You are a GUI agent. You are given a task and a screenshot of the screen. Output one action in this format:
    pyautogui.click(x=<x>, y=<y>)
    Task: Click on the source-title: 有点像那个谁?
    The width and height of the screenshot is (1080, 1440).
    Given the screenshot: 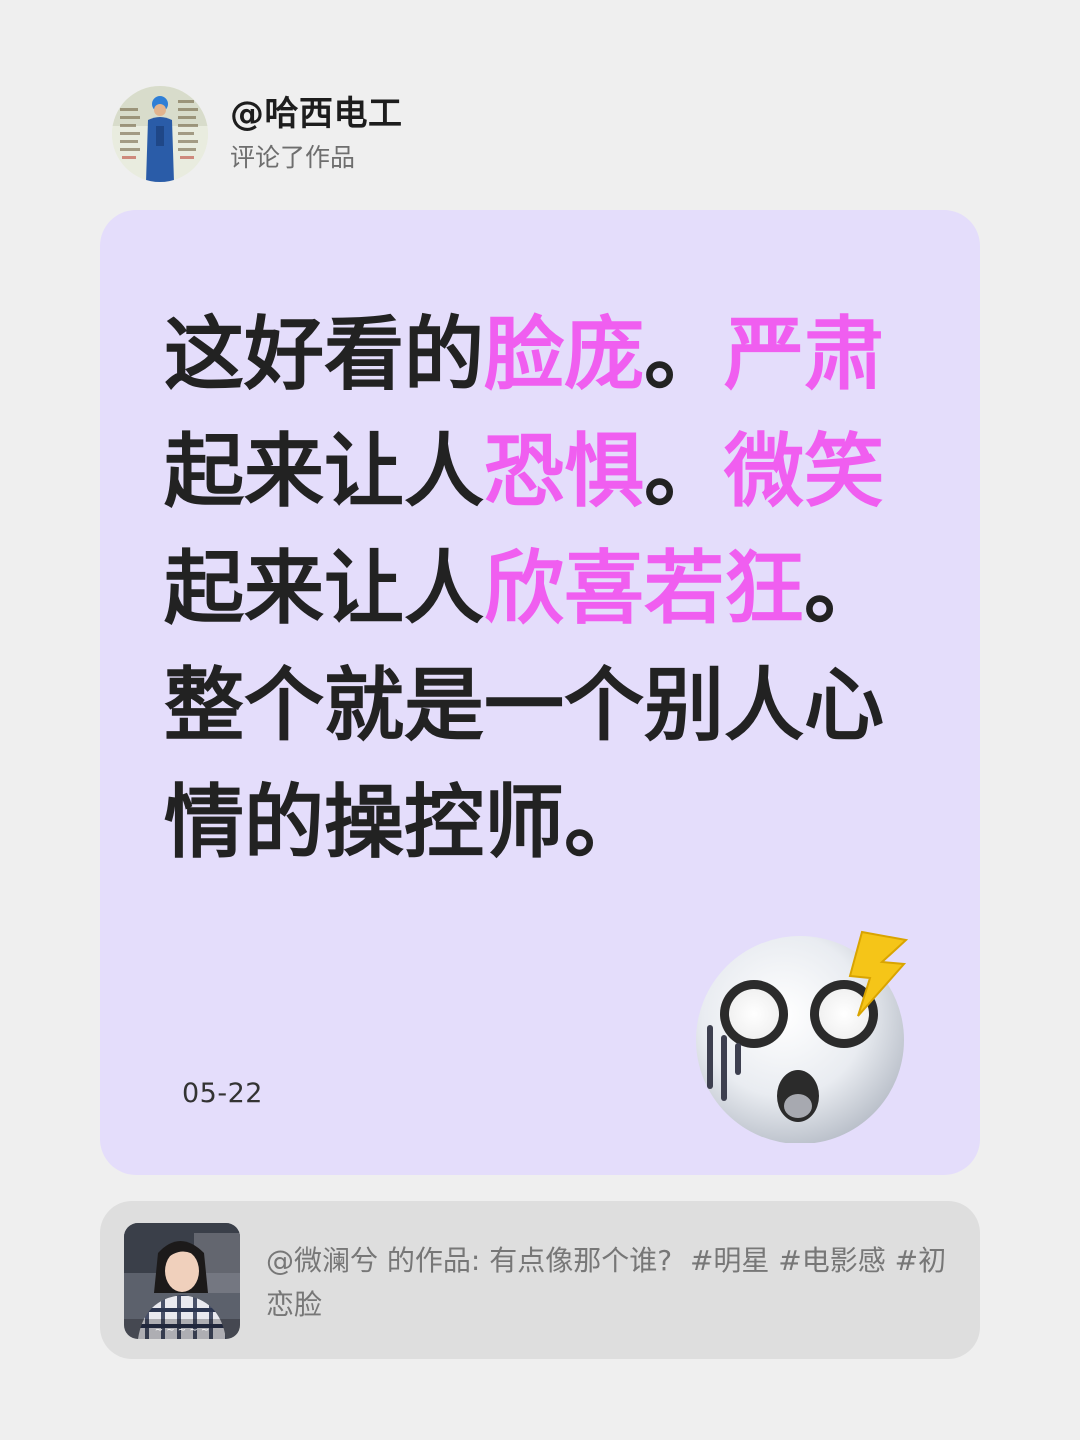 What is the action you would take?
    pyautogui.click(x=581, y=1260)
    